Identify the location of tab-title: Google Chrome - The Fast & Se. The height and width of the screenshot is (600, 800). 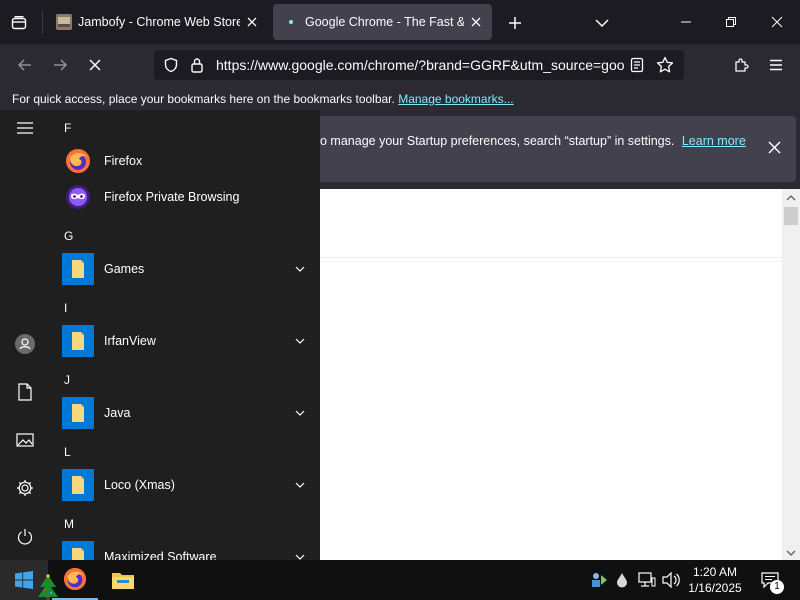
(384, 22).